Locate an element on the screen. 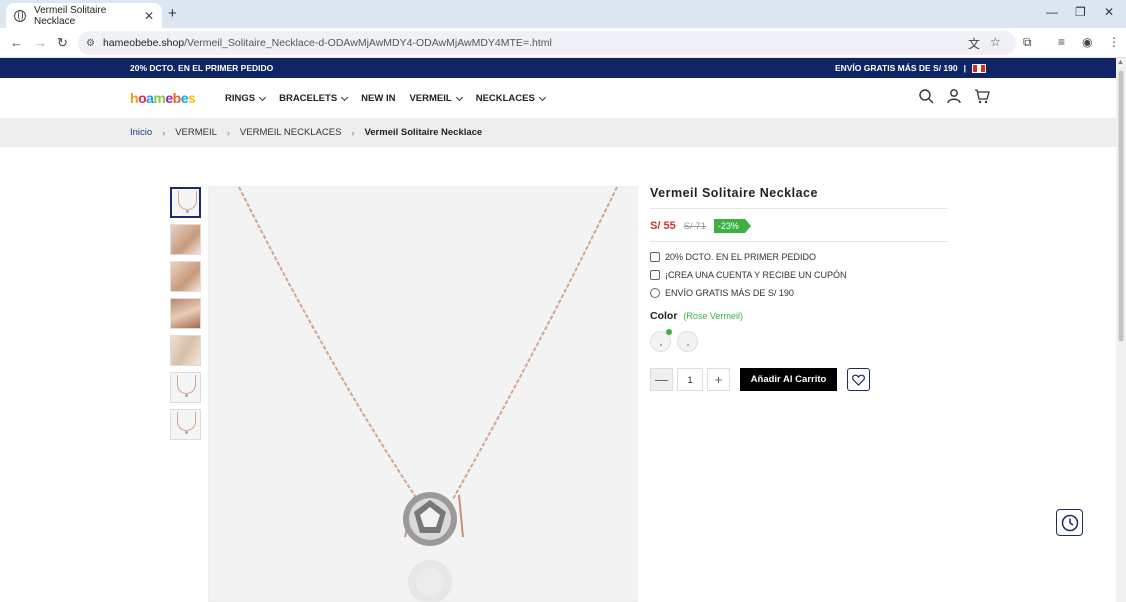 The image size is (1126, 602). close-tab-icon: ✕ is located at coordinates (149, 16).